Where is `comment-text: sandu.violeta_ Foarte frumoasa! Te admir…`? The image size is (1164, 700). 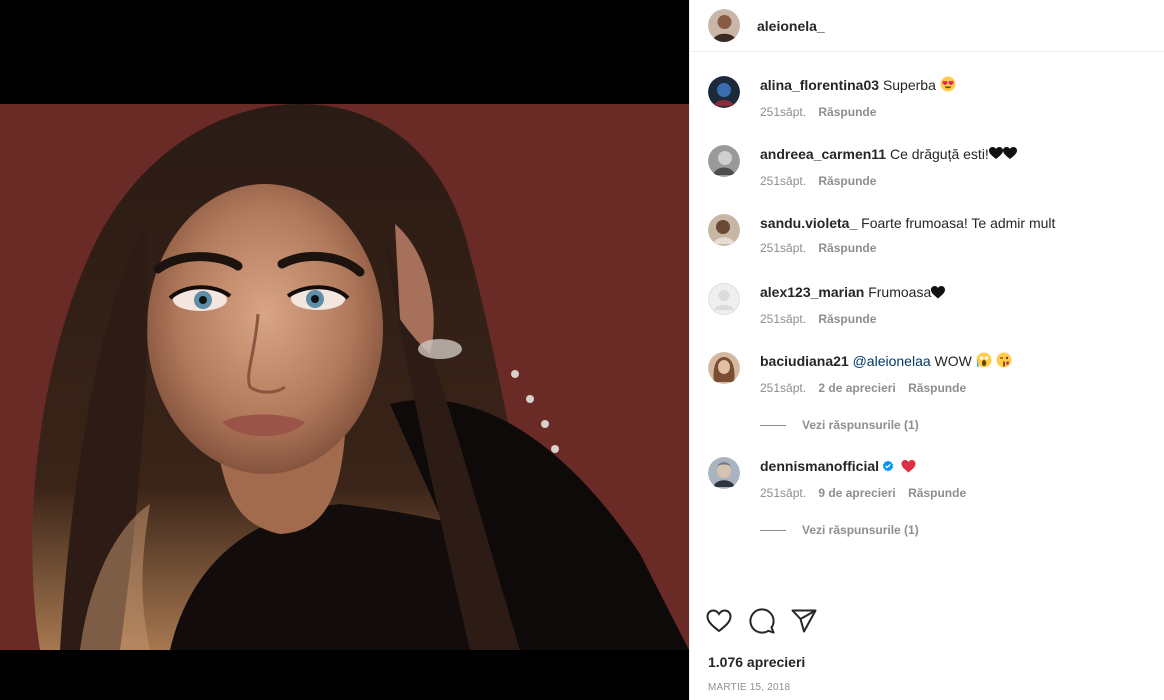
comment-text: sandu.violeta_ Foarte frumoasa! Te admir… is located at coordinates (950, 223).